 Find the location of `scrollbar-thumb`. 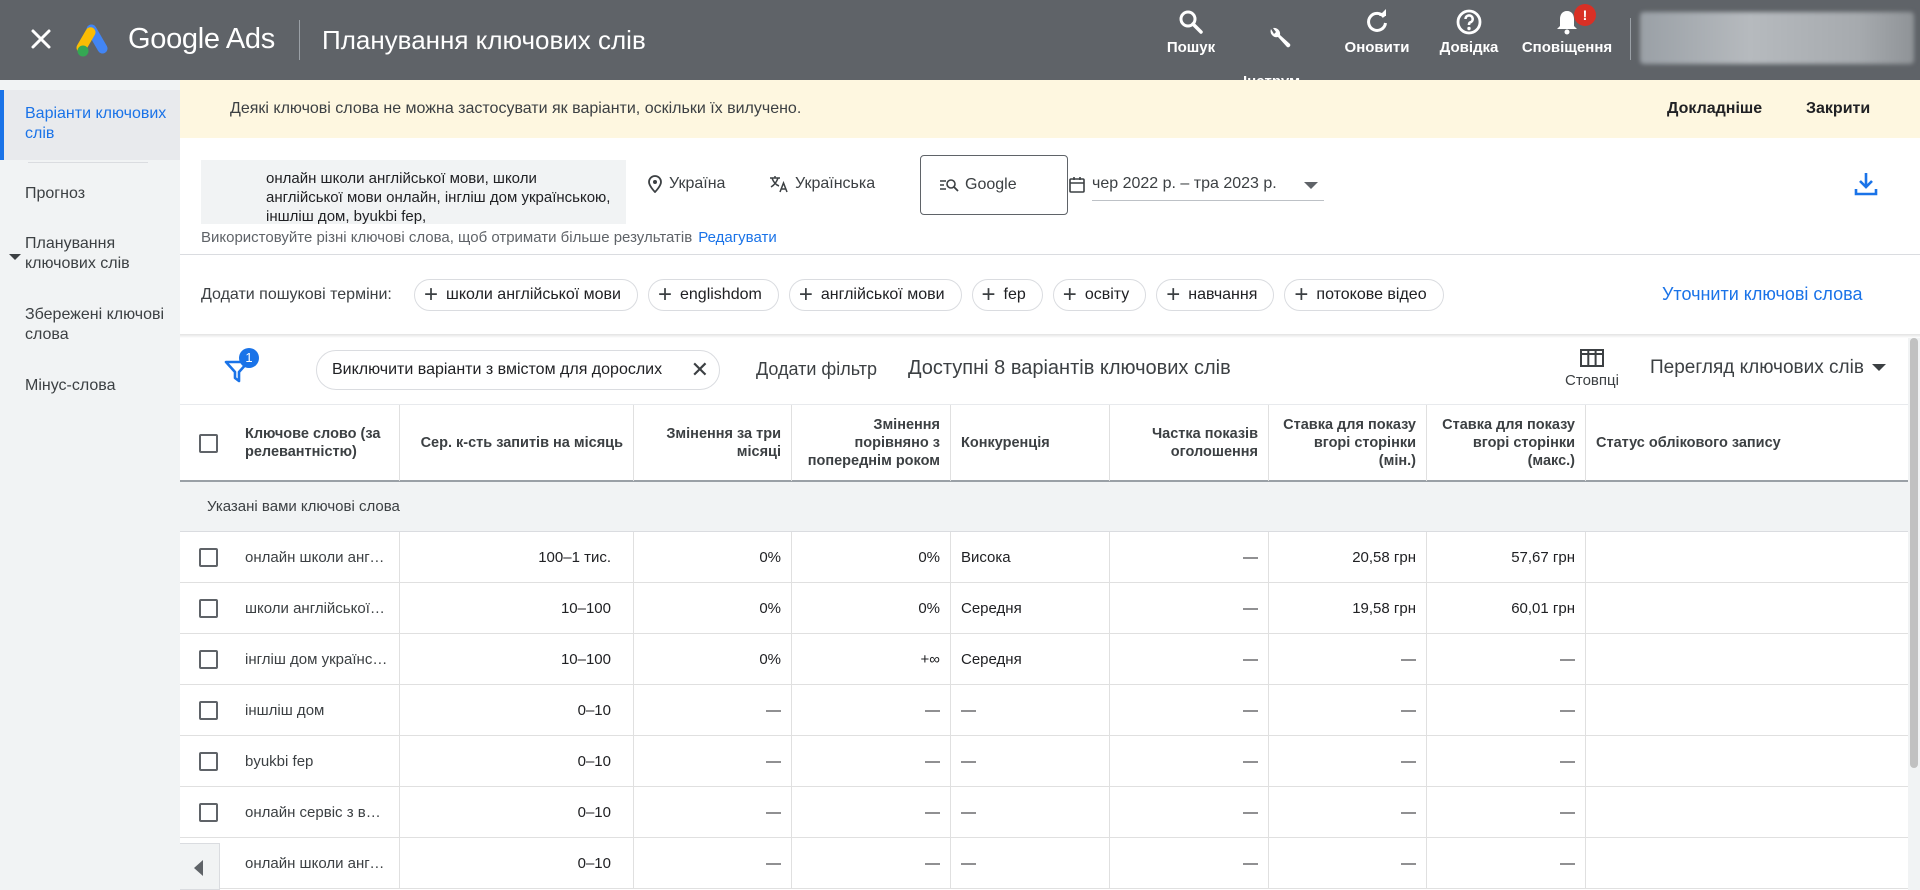

scrollbar-thumb is located at coordinates (1914, 553).